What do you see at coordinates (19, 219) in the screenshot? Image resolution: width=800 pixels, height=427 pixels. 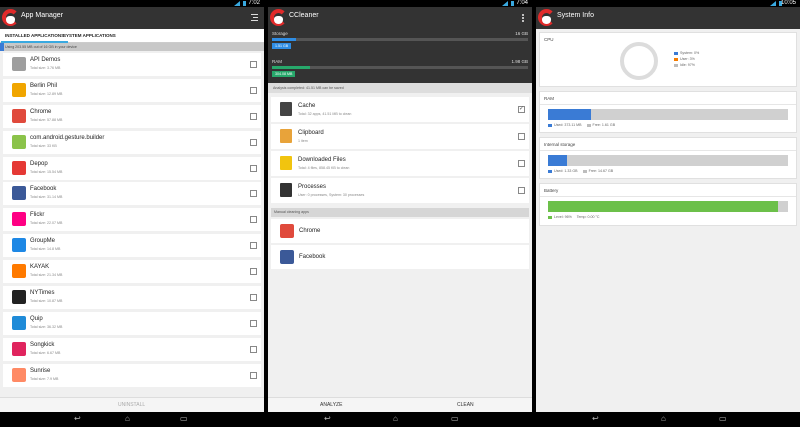 I see `flickr-icon` at bounding box center [19, 219].